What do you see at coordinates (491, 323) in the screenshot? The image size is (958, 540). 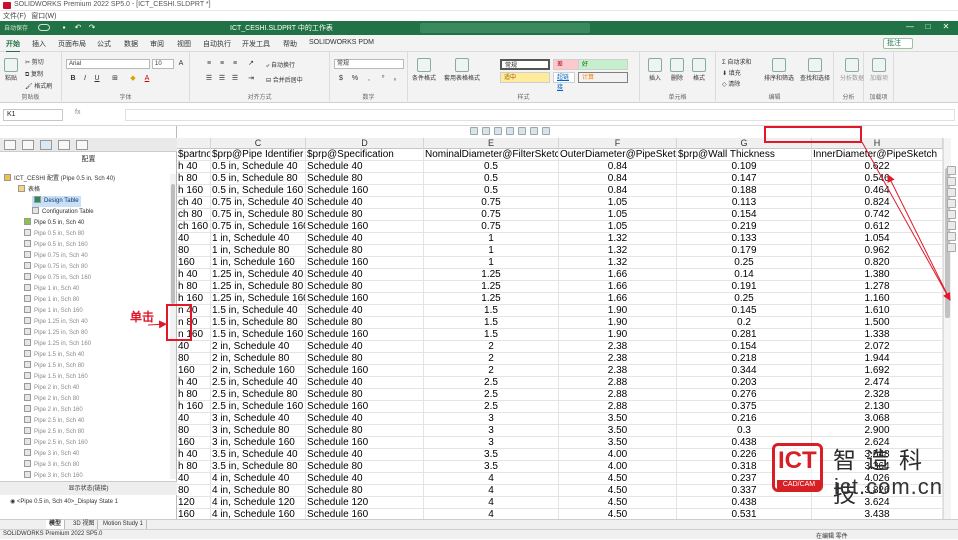 I see `table-cell: 1.5` at bounding box center [491, 323].